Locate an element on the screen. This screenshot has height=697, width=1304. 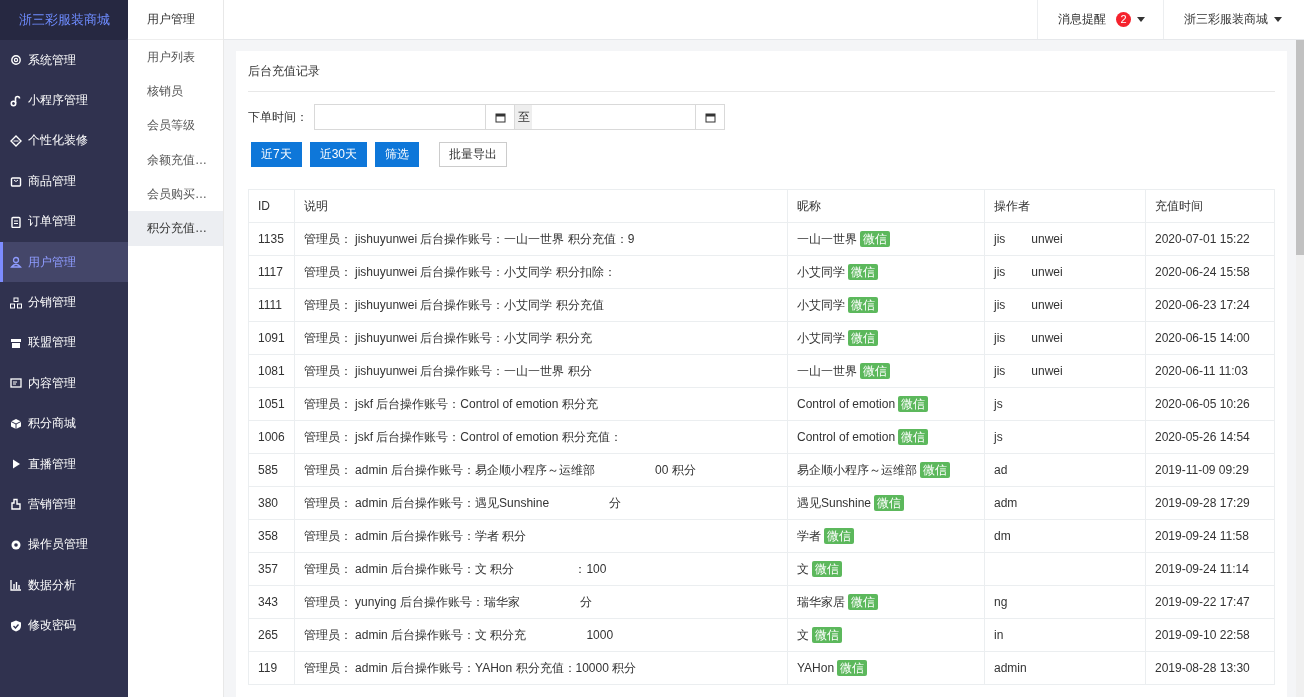
description-text: 管理员： jskf 后台操作账号：Control of emotion 积分充值： is located at coordinates (462, 436).